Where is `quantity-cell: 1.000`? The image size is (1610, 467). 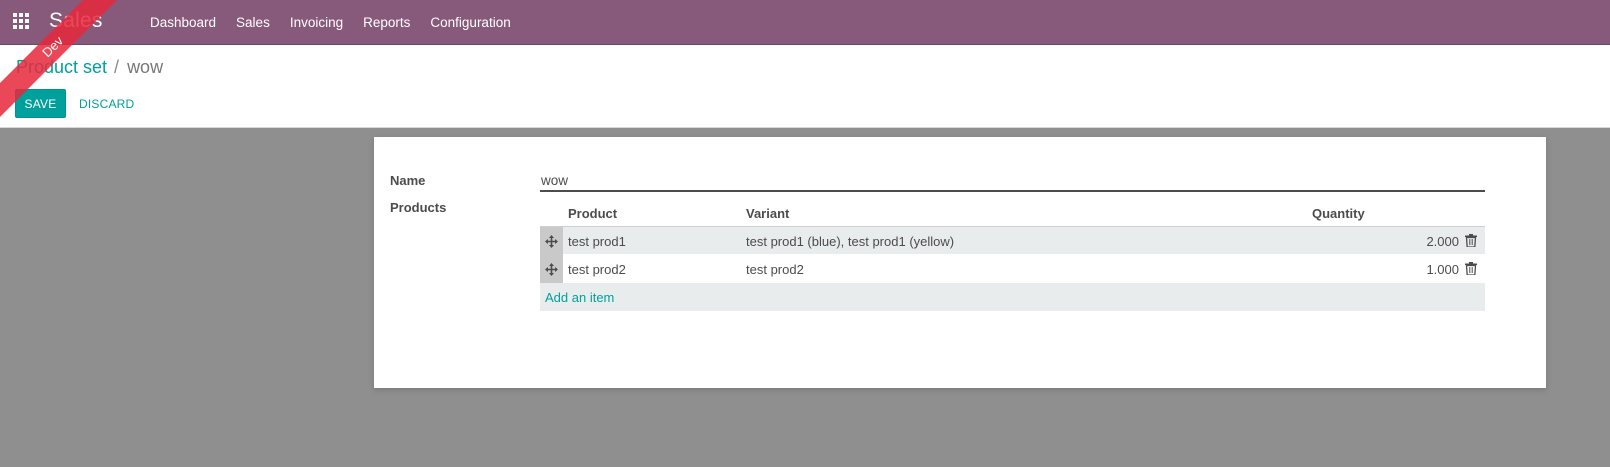
quantity-cell: 1.000 is located at coordinates (1442, 269).